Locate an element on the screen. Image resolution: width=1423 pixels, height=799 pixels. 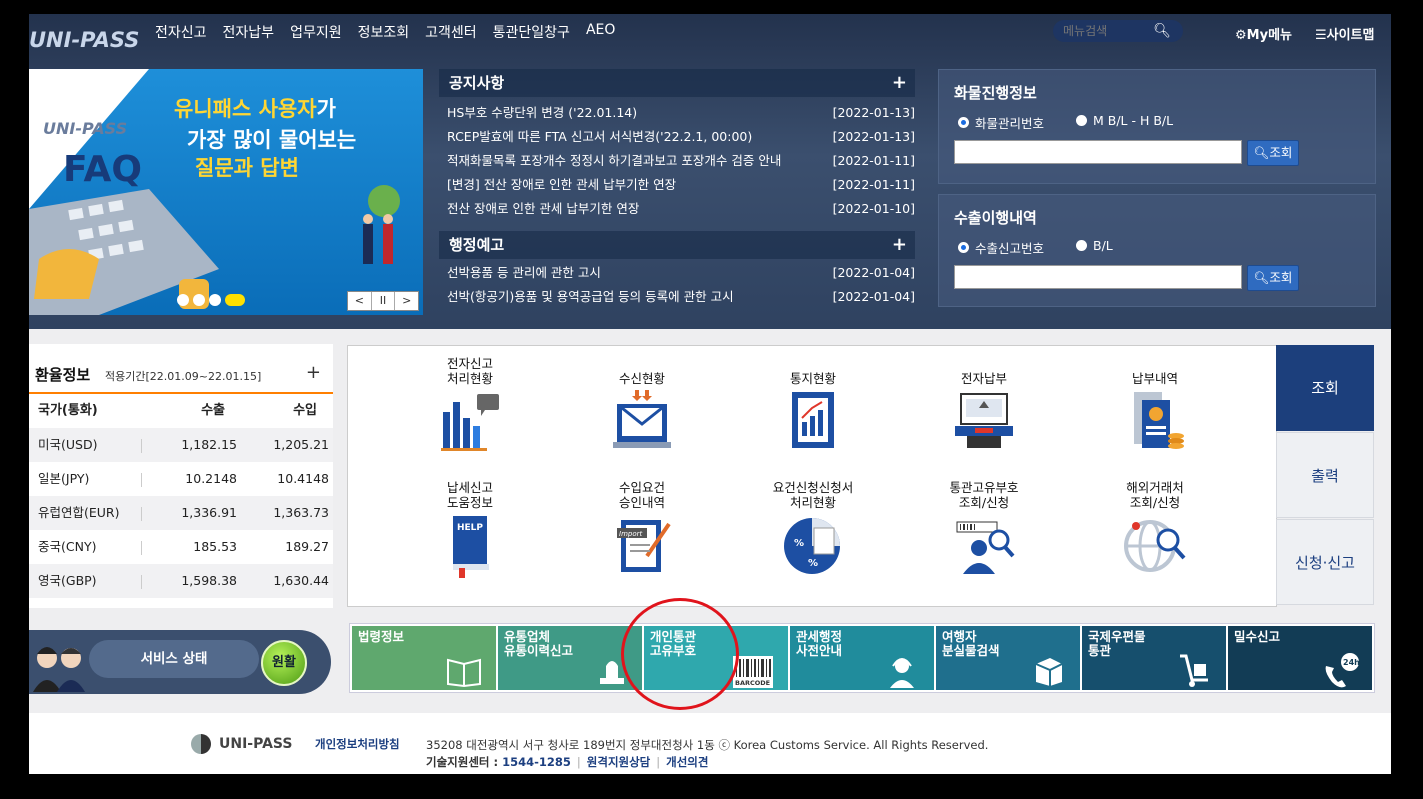
tile-law-info: 법령정보 is located at coordinates (424, 658).